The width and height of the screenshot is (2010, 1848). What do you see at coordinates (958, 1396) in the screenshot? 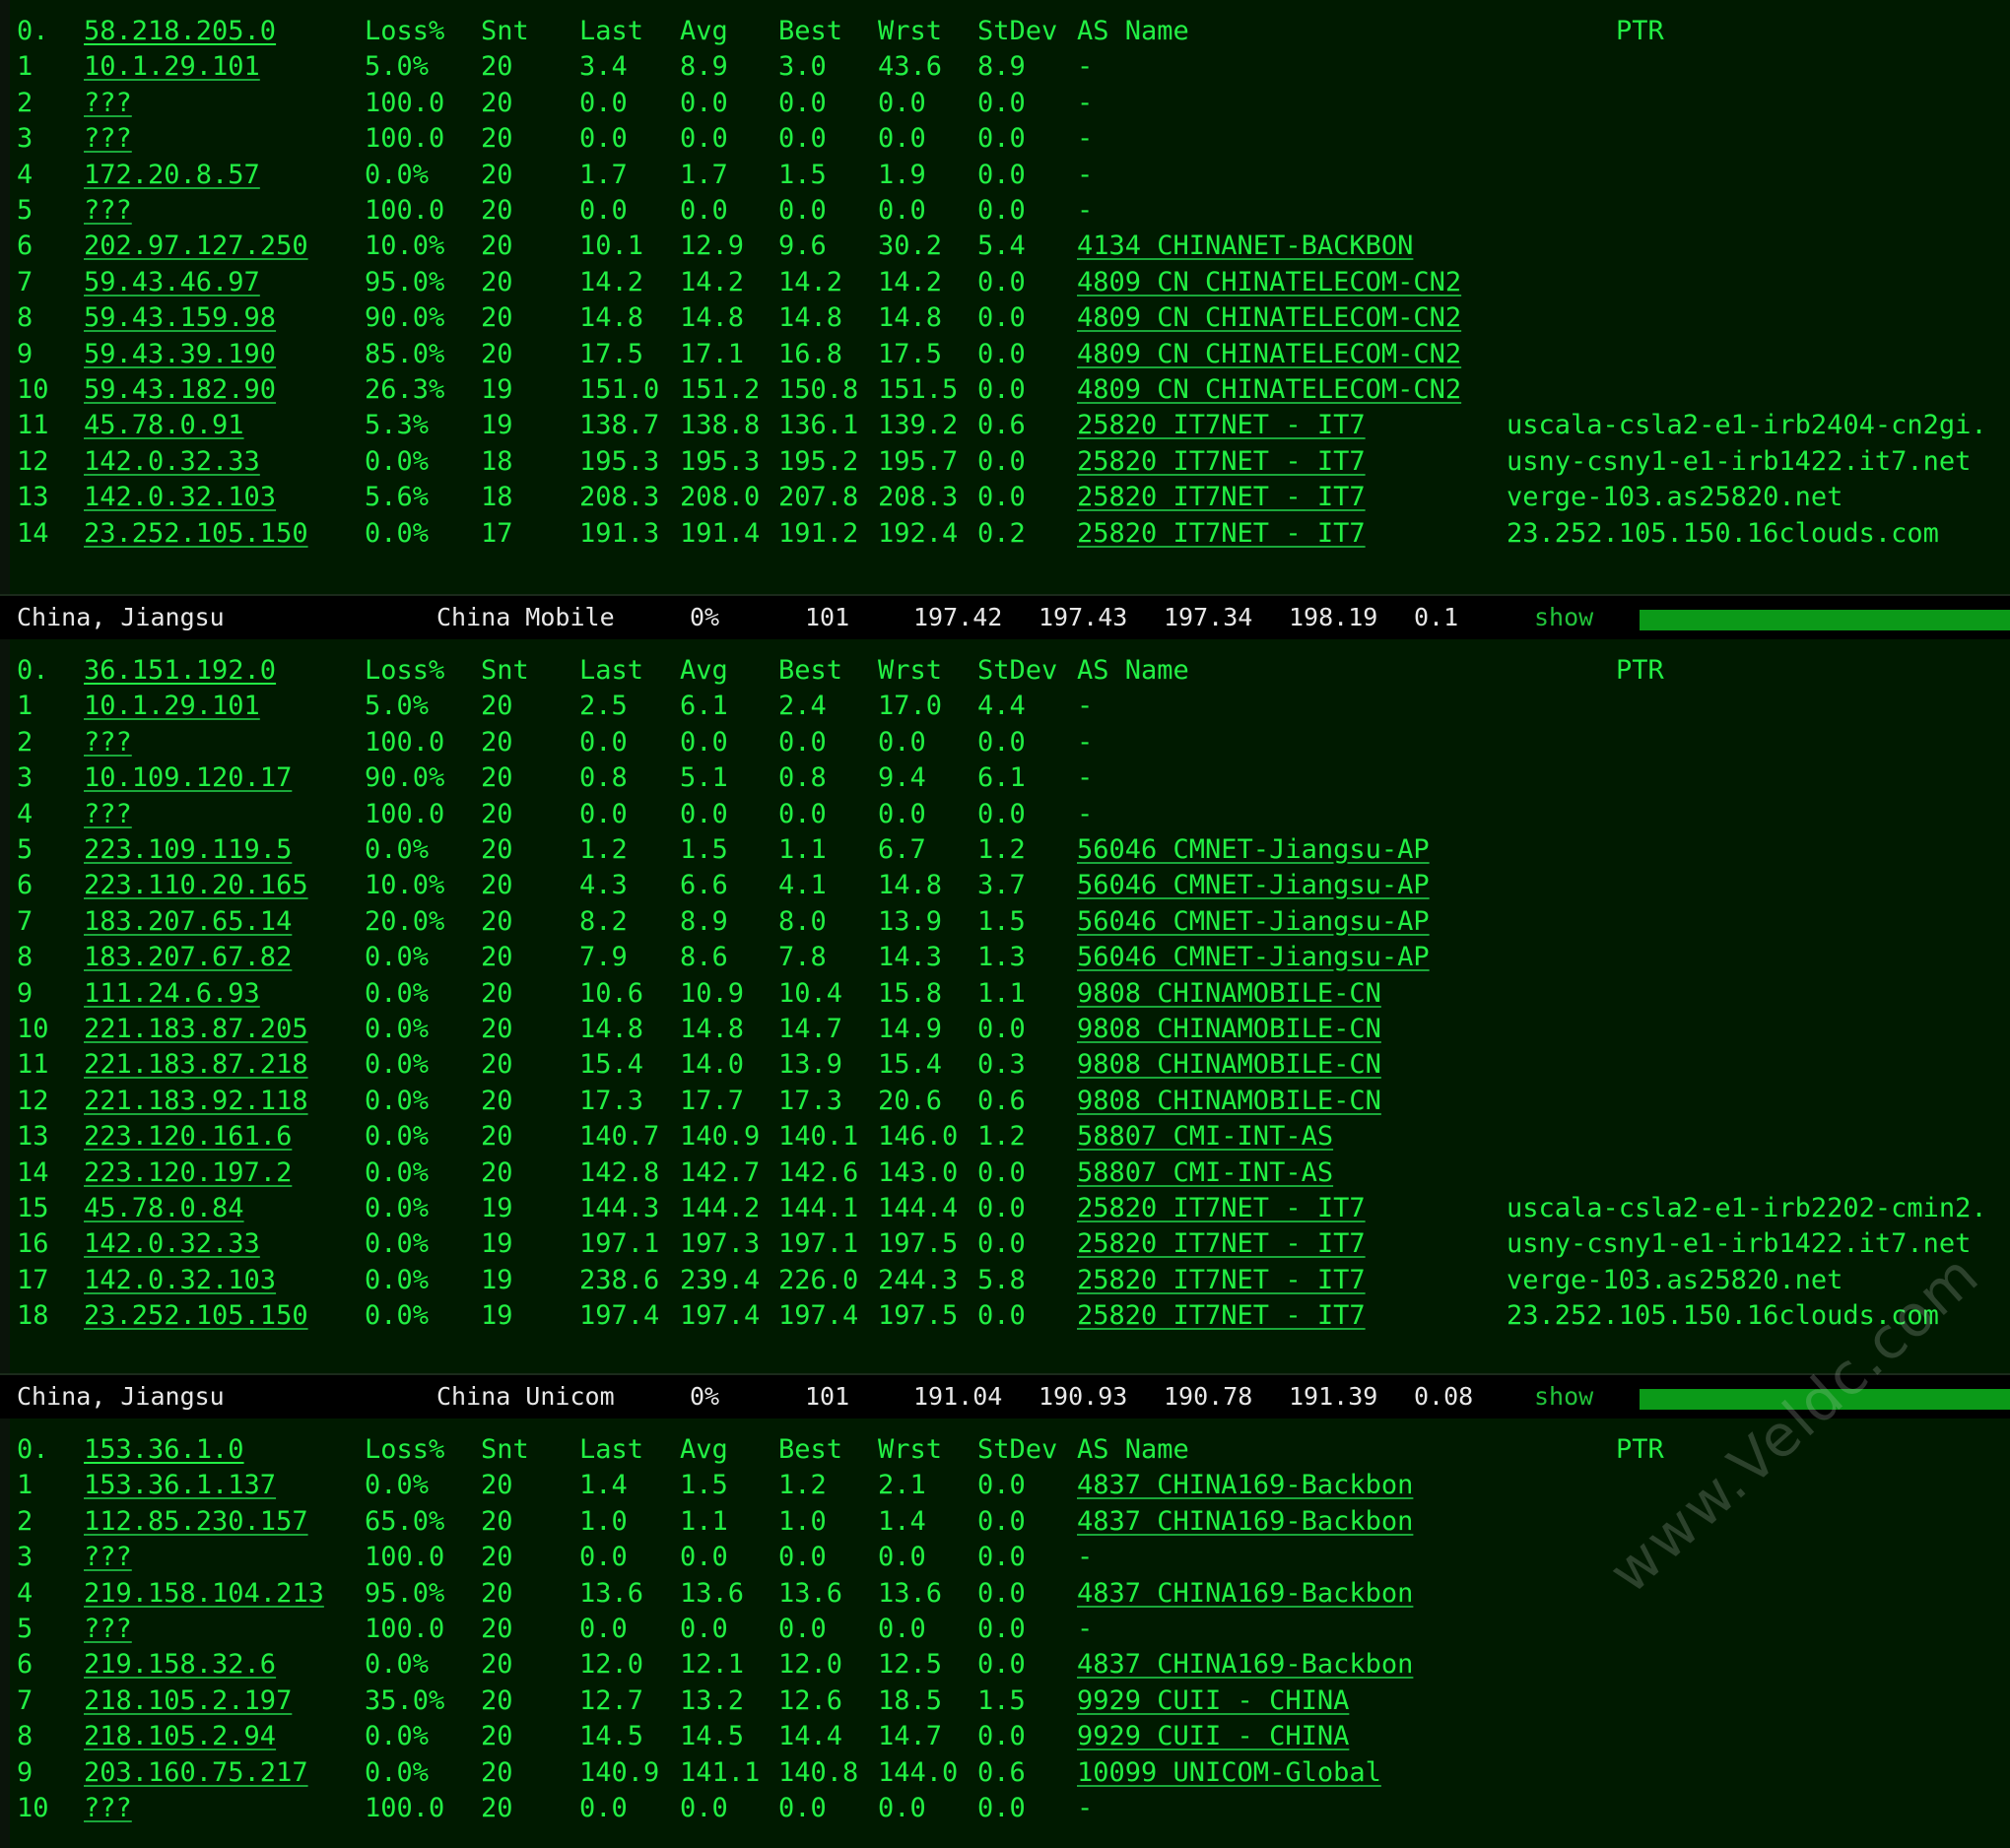
I see `summary-last: 191.04` at bounding box center [958, 1396].